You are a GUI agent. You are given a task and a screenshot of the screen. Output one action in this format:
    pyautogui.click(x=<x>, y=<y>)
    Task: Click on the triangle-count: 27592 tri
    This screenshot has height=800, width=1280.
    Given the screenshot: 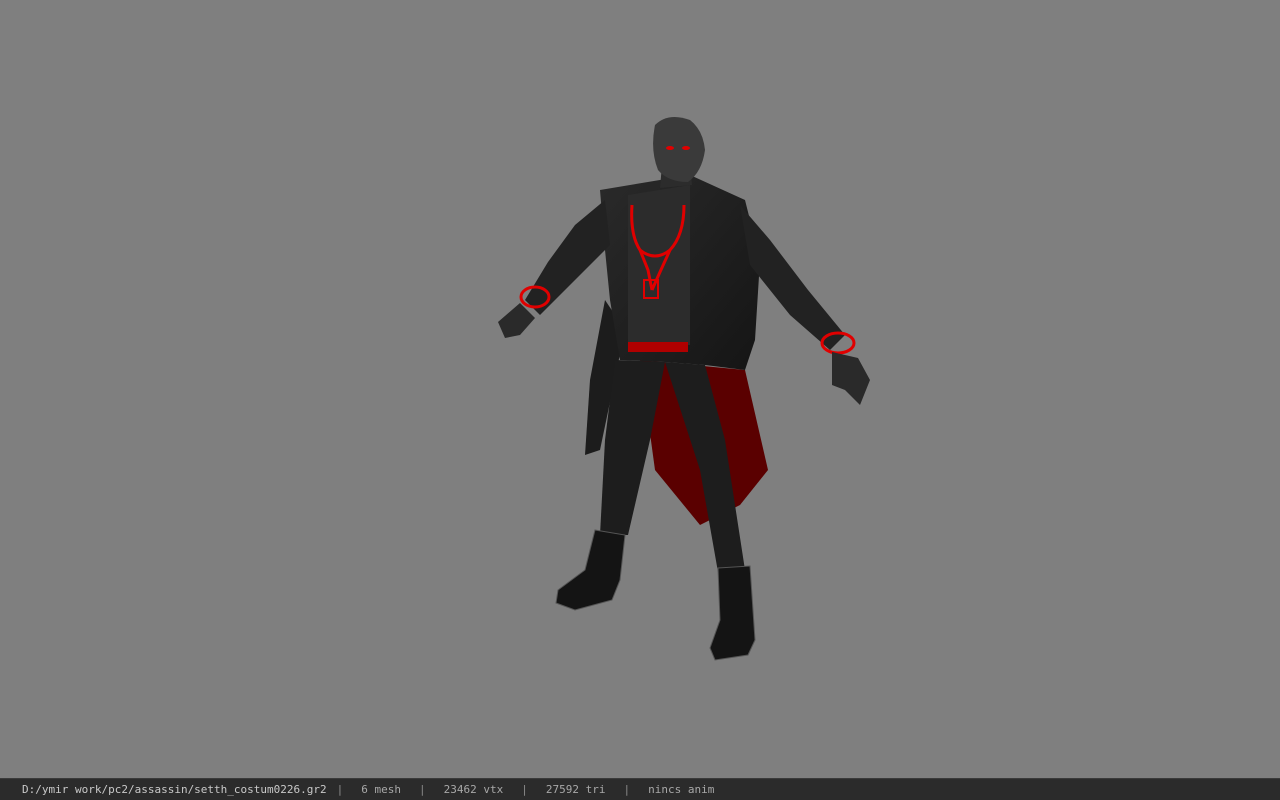 What is the action you would take?
    pyautogui.click(x=575, y=789)
    